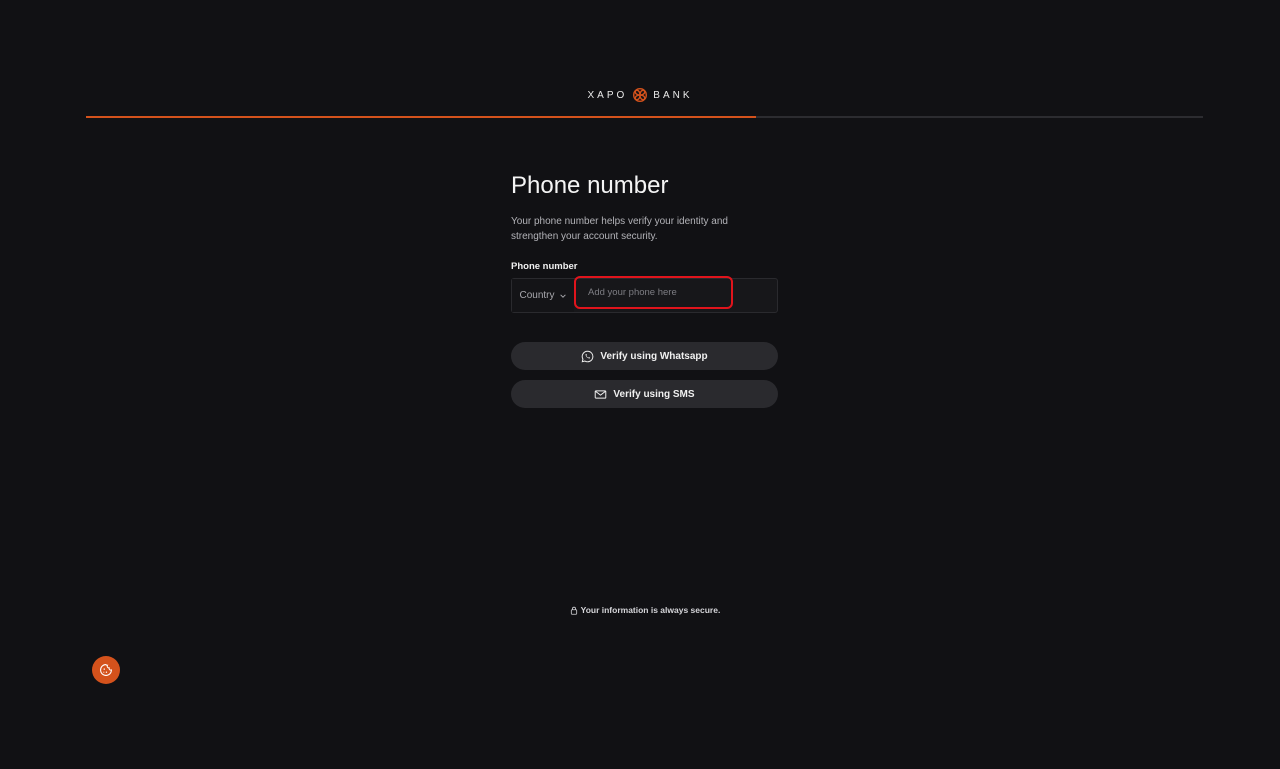 Image resolution: width=1280 pixels, height=769 pixels. I want to click on xapo-bank-logo: XAPO BANK, so click(640, 95).